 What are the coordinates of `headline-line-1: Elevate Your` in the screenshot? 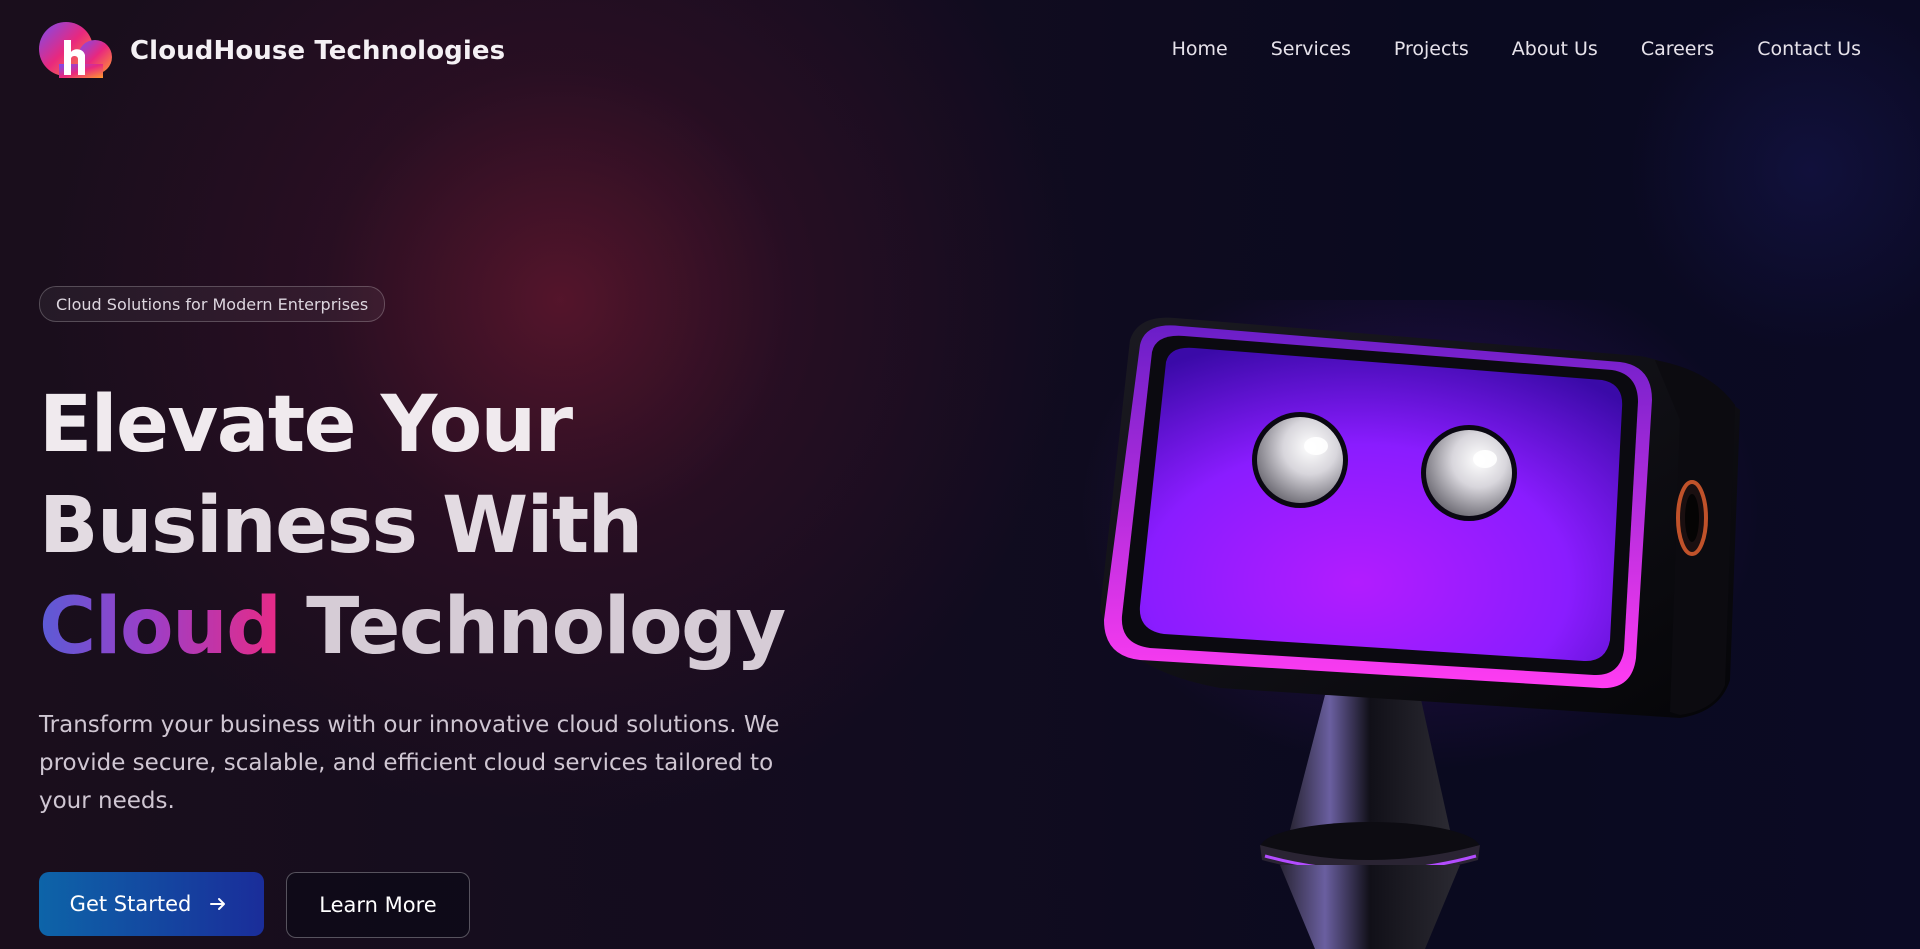 It's located at (306, 425).